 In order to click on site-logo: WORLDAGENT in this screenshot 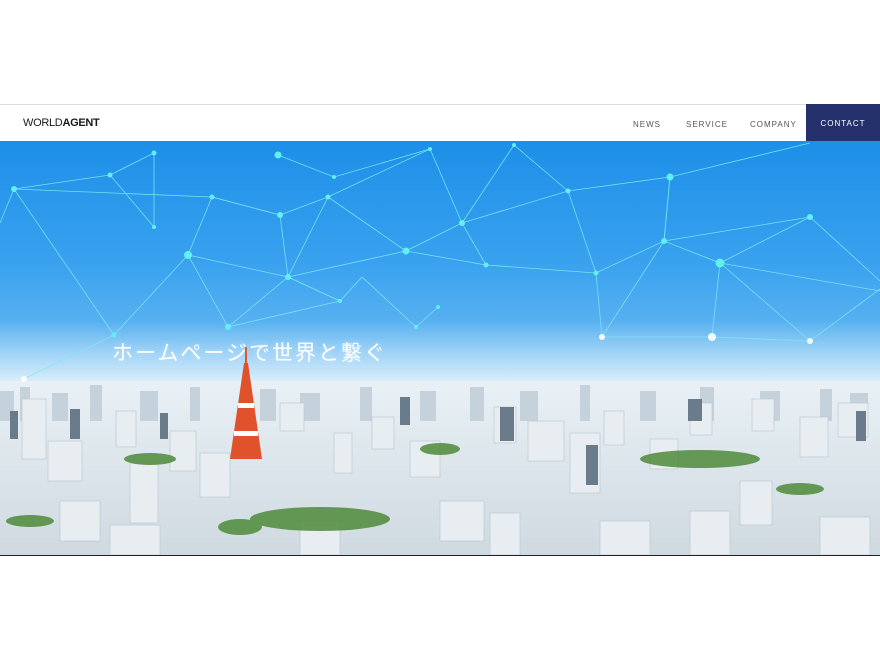, I will do `click(61, 123)`.